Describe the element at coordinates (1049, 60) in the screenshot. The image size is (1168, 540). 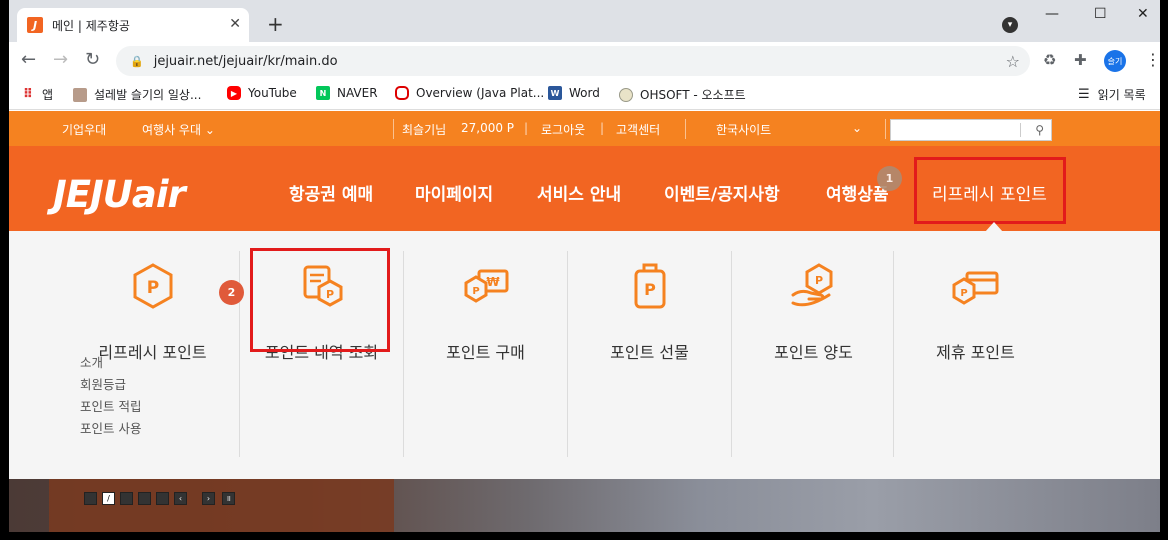
I see `recycle-extension-icon: ♻` at that location.